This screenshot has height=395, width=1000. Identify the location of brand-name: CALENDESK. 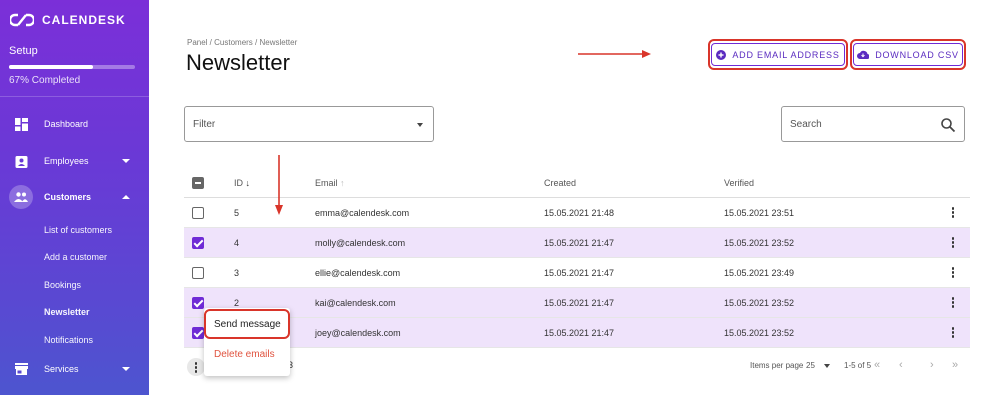
(84, 20).